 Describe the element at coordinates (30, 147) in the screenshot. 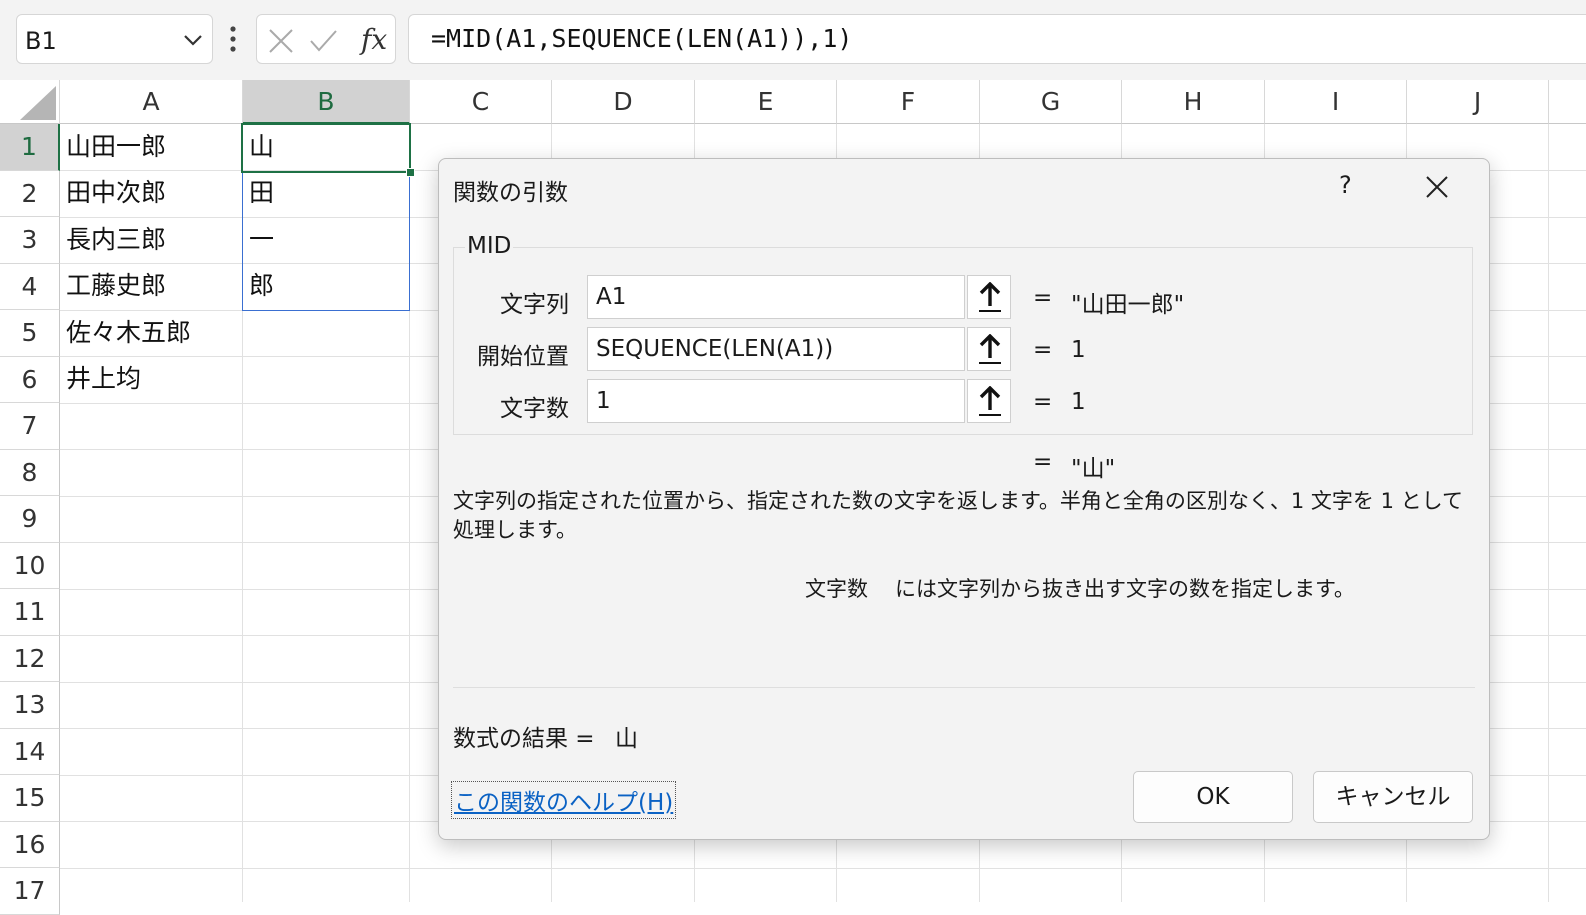

I see `row-header-1: 1` at that location.